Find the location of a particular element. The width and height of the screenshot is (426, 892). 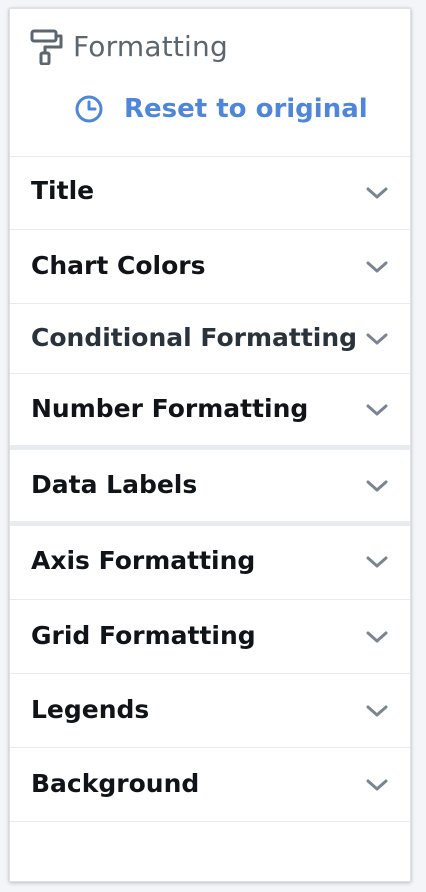

reset-to-original-button: Reset to original is located at coordinates (221, 109).